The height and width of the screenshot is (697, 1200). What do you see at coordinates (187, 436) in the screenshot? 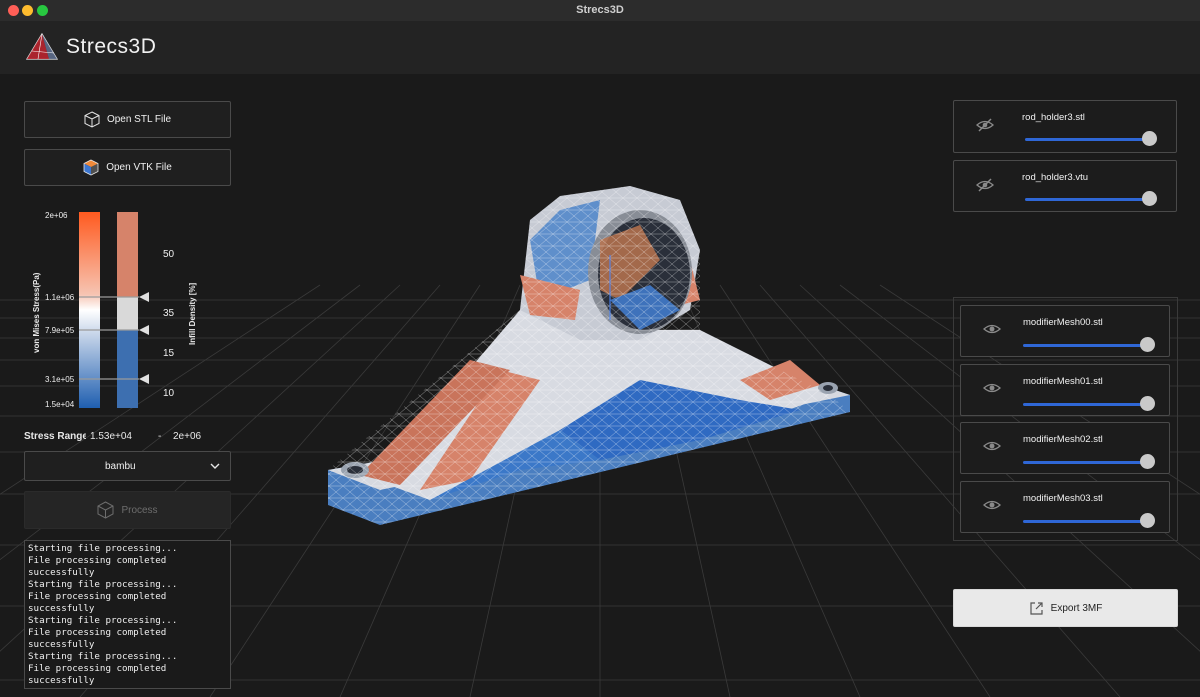
I see `stress-range-max: 2e+06` at bounding box center [187, 436].